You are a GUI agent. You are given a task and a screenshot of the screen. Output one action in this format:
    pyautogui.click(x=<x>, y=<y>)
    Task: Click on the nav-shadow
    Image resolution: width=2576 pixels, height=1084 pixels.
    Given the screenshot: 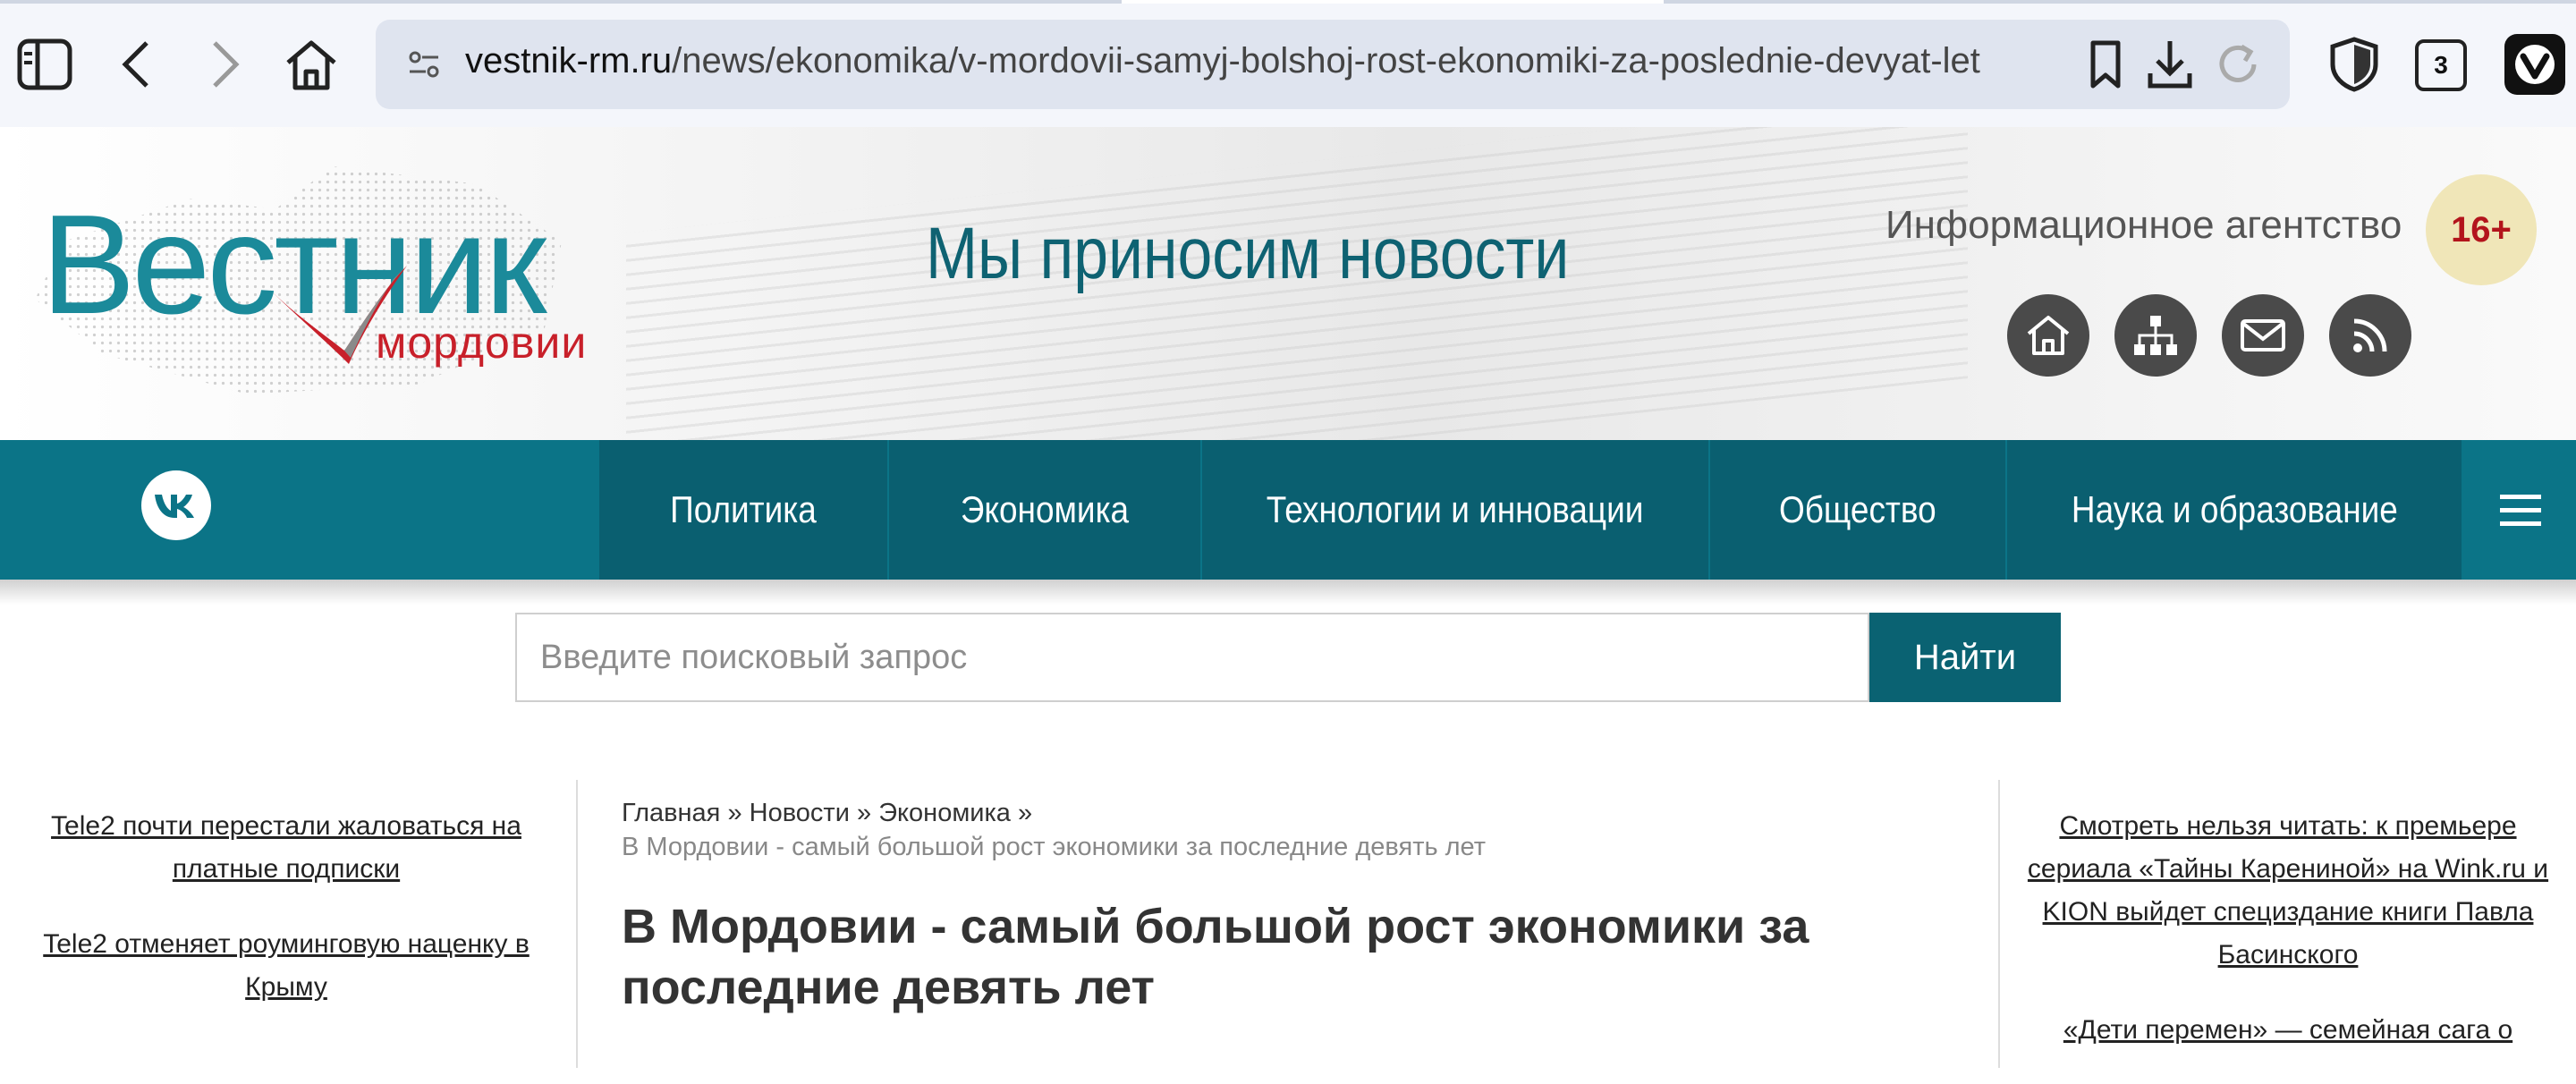 What is the action you would take?
    pyautogui.click(x=1288, y=593)
    